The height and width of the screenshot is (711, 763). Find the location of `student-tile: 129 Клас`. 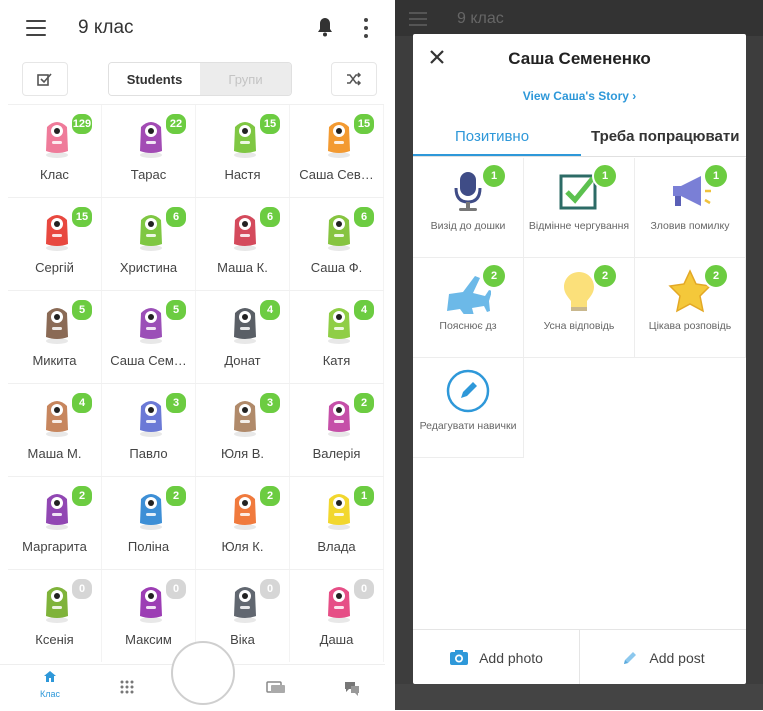

student-tile: 129 Клас is located at coordinates (55, 151).